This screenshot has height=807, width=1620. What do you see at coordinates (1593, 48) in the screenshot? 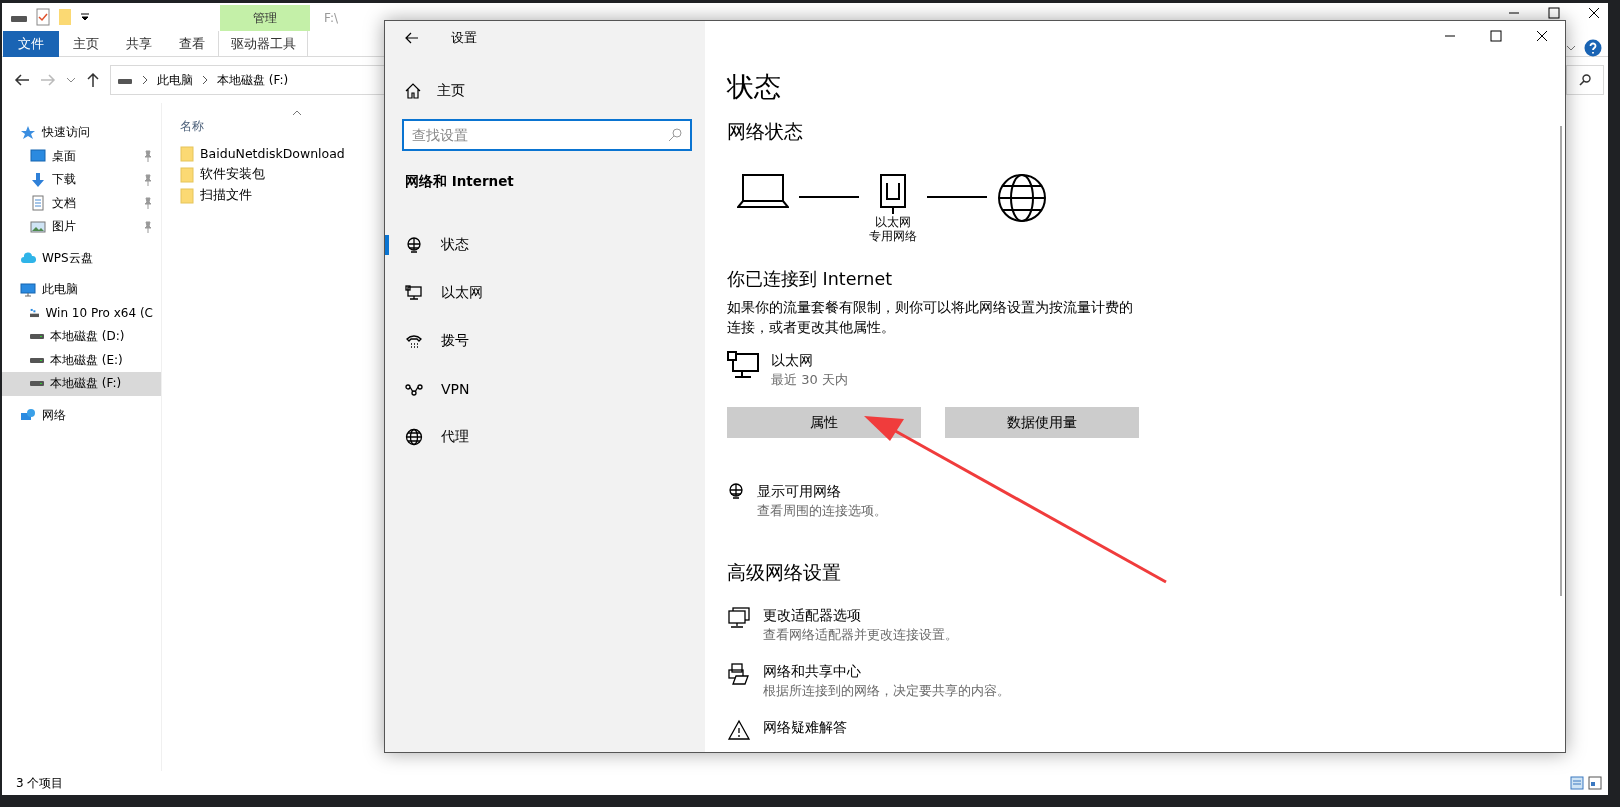
I see `help-icon` at bounding box center [1593, 48].